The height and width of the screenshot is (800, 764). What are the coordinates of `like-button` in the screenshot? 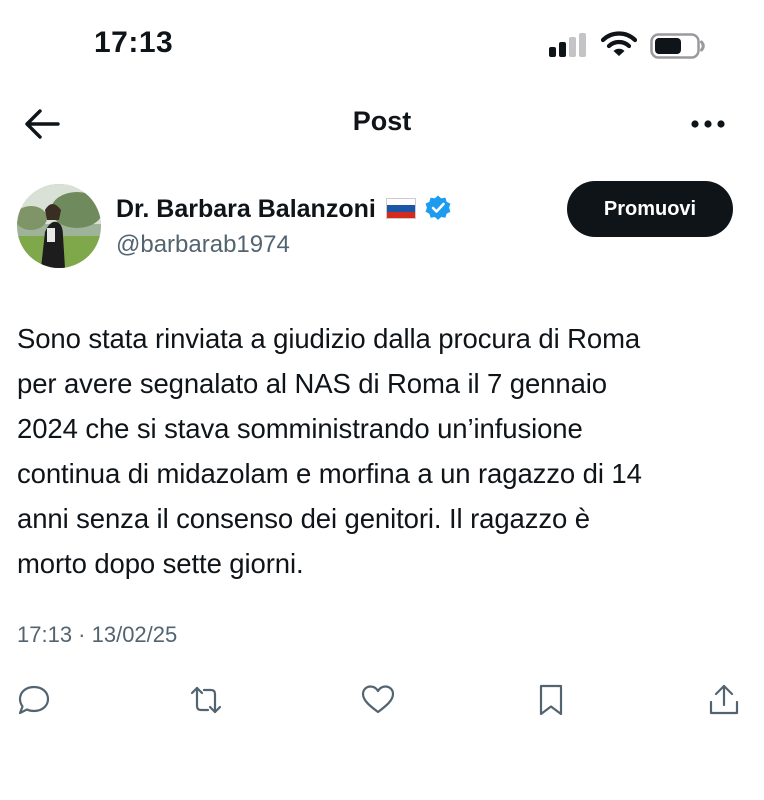 It's located at (380, 702).